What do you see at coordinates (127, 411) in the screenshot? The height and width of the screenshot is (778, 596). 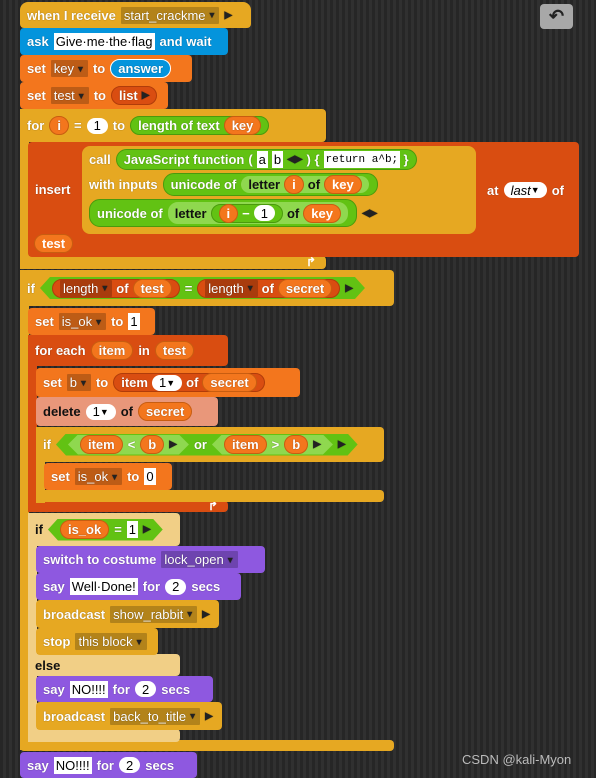 I see `delete-block: delete 1 of secret` at bounding box center [127, 411].